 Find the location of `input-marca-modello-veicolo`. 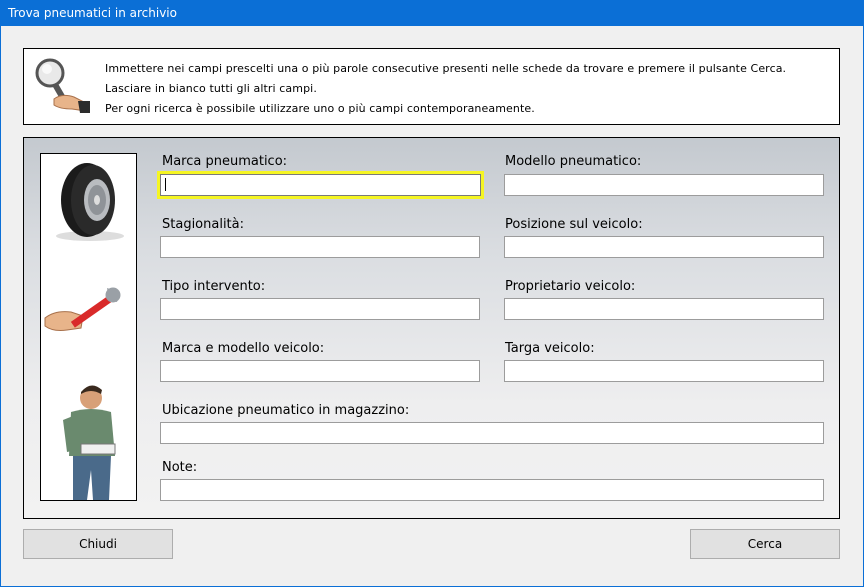

input-marca-modello-veicolo is located at coordinates (320, 371).